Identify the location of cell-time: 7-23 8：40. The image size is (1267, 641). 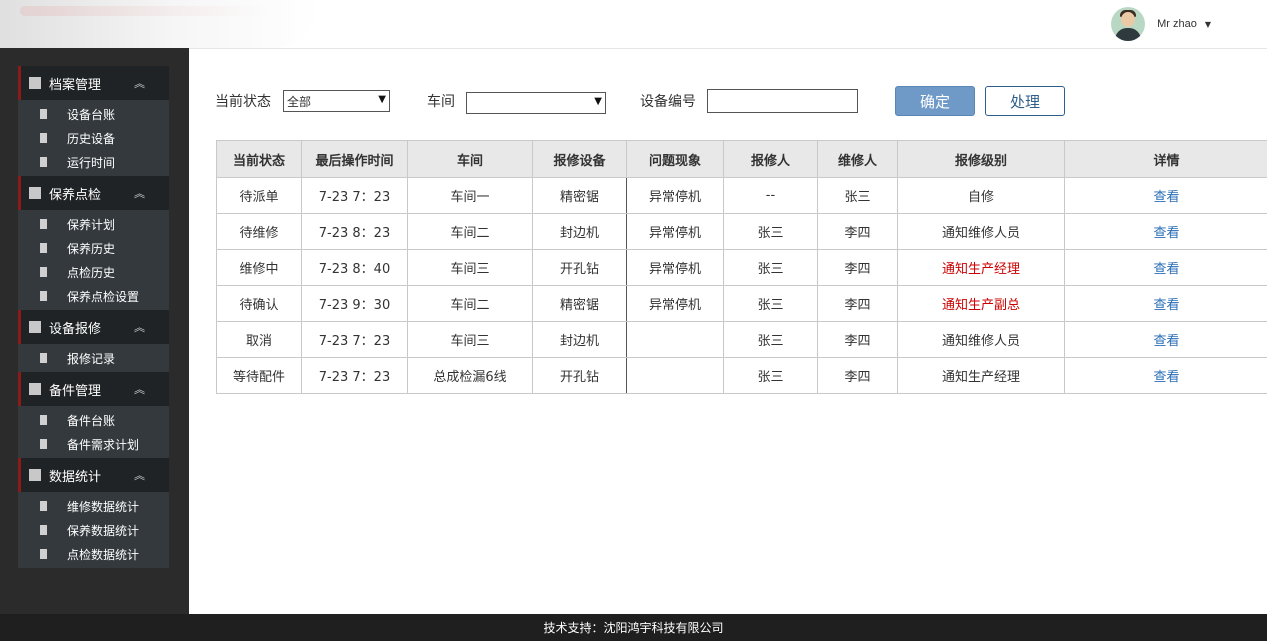
(354, 267).